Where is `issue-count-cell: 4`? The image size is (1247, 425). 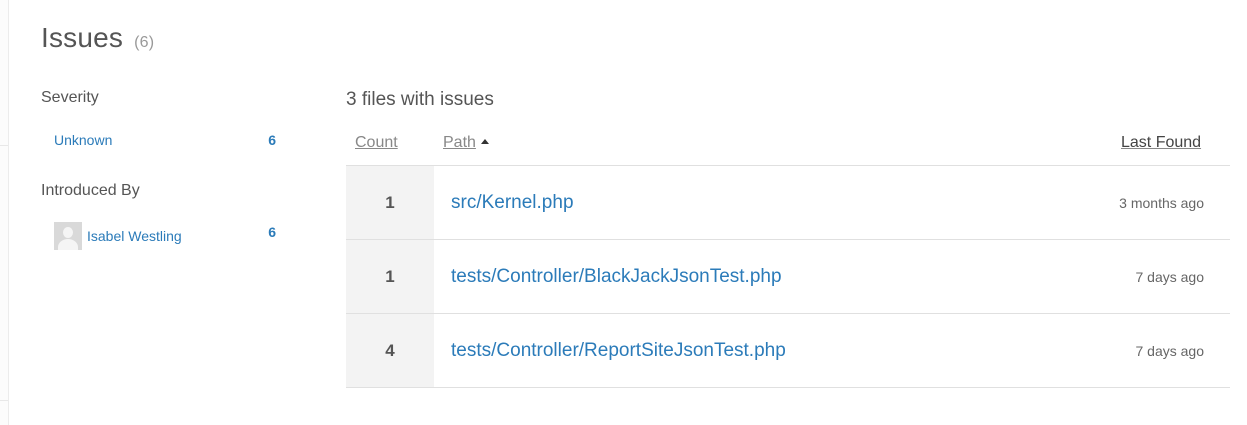
issue-count-cell: 4 is located at coordinates (390, 350).